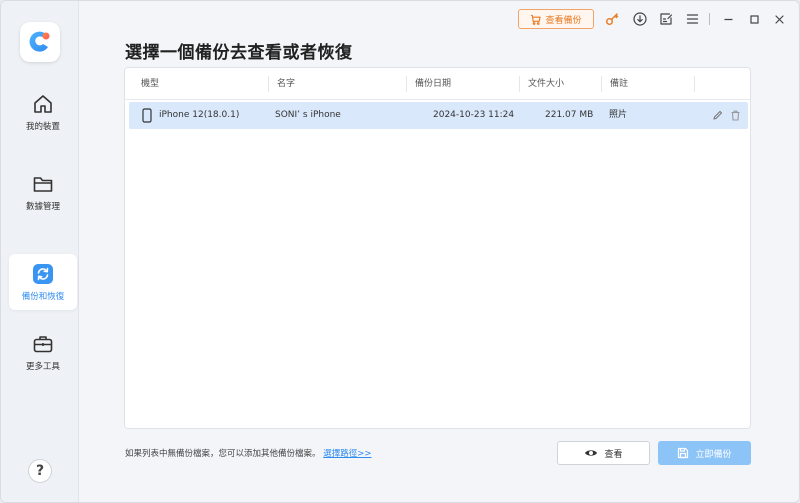  I want to click on eye-icon, so click(591, 453).